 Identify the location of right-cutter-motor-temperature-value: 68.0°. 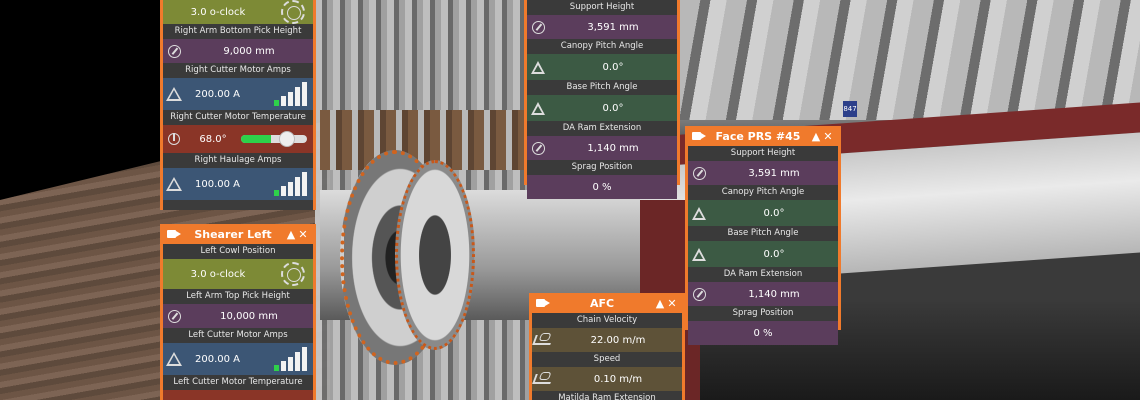
(238, 139).